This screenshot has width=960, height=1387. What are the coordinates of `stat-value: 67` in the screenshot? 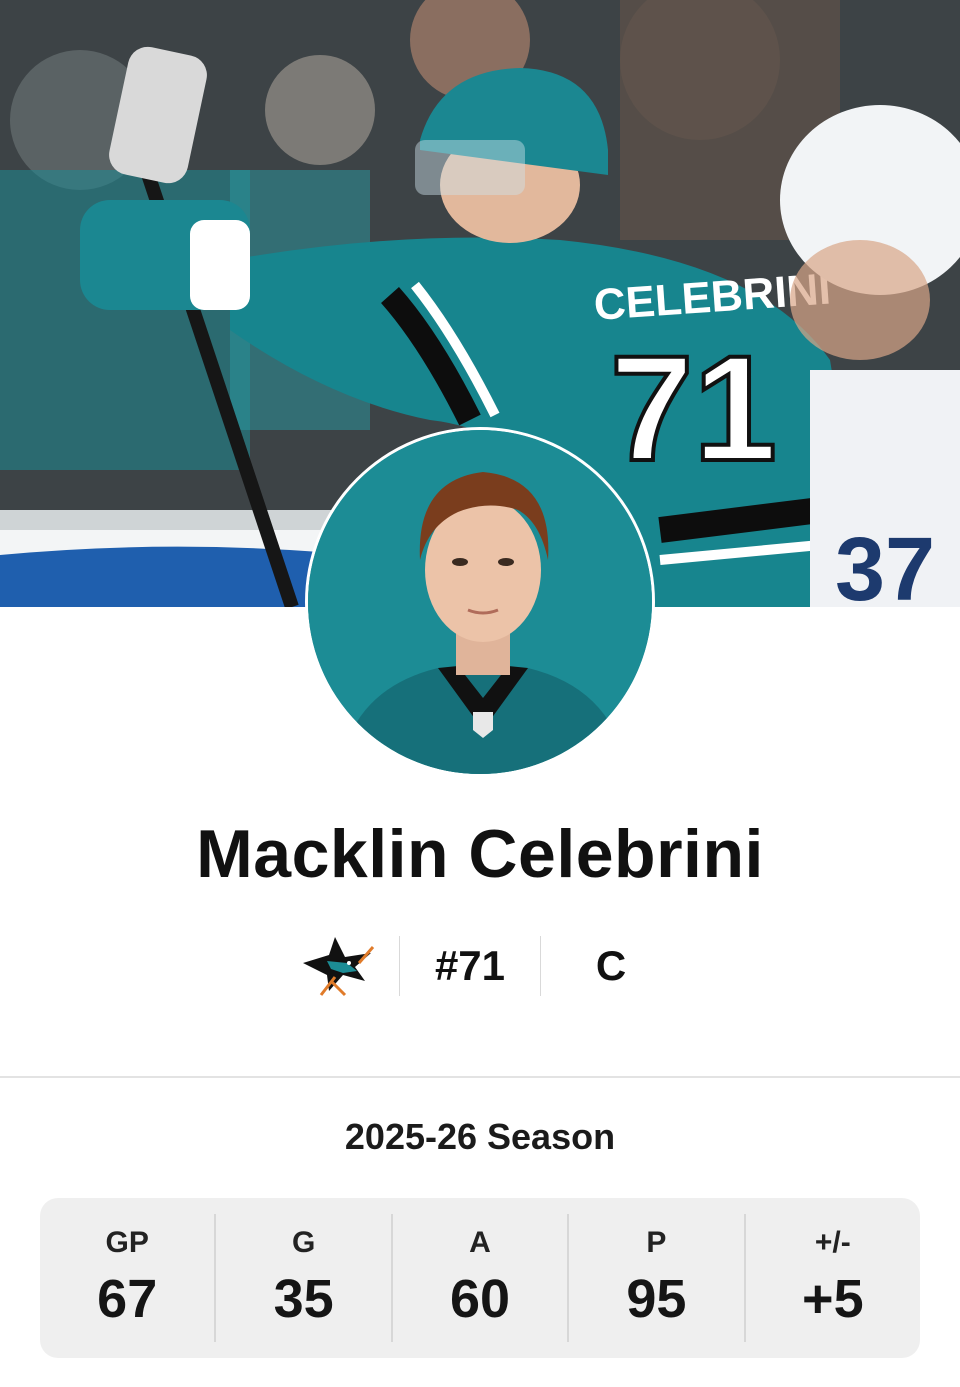 It's located at (127, 1299).